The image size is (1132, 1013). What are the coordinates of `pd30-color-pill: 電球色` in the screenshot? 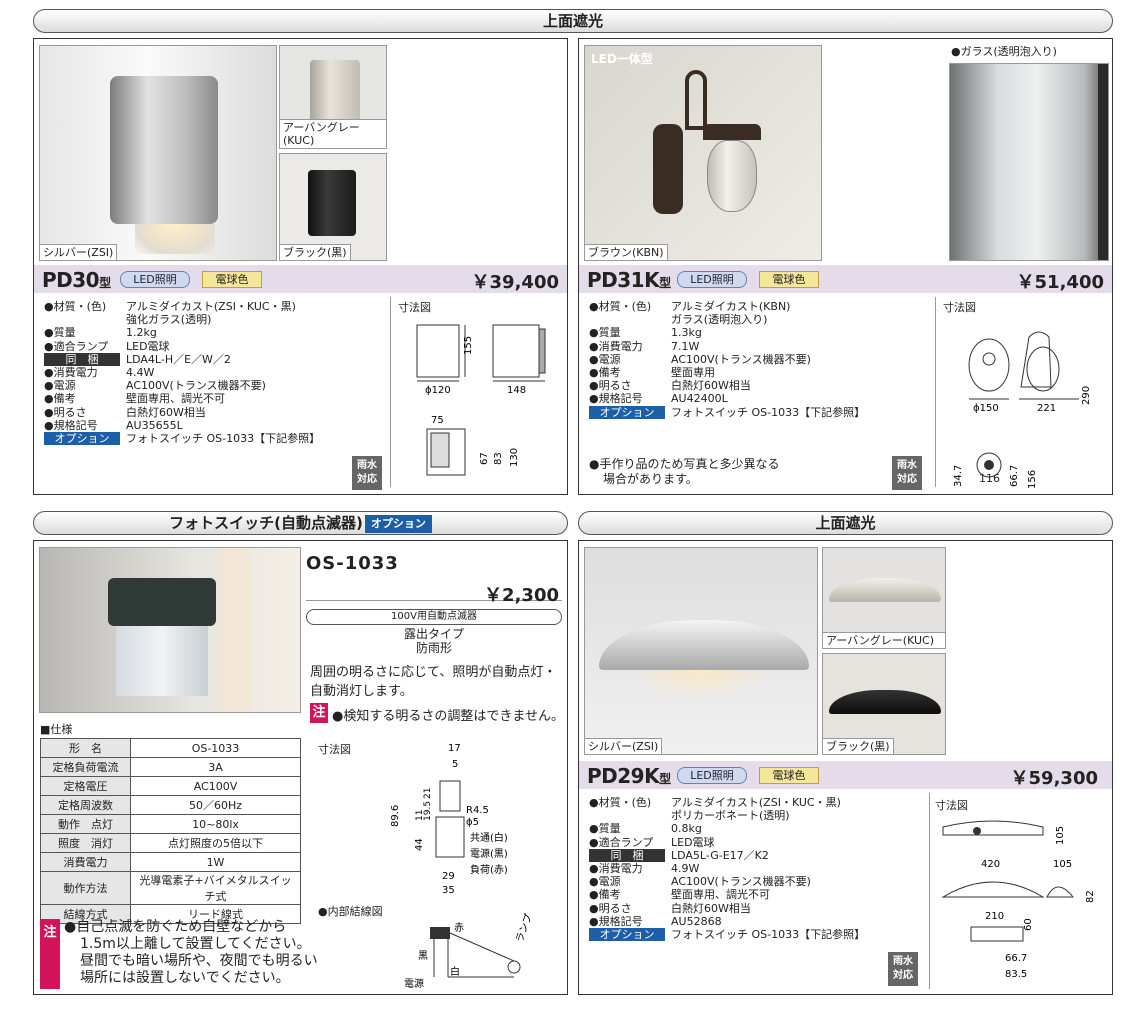 It's located at (232, 279).